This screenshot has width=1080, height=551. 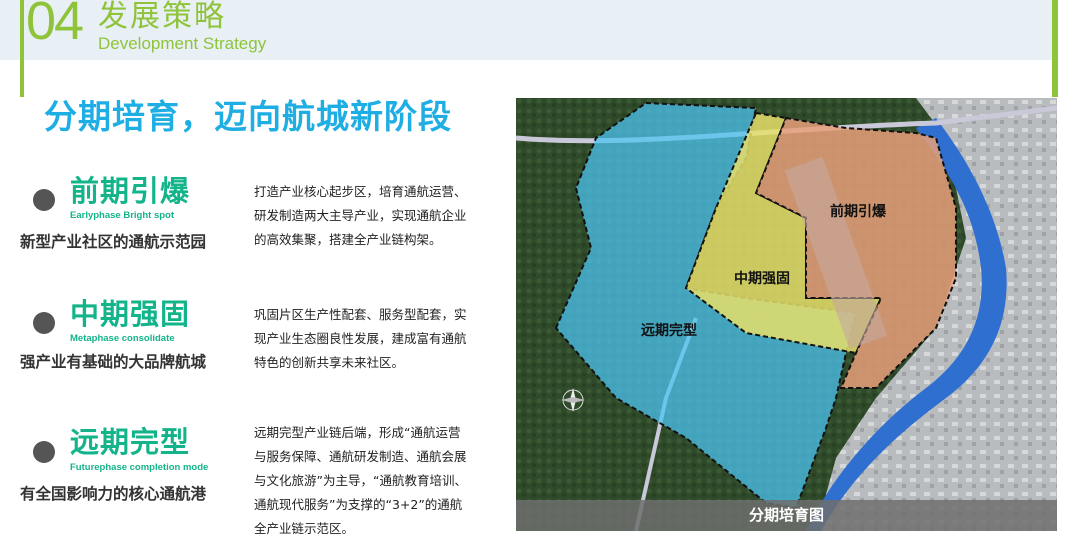 What do you see at coordinates (858, 212) in the screenshot?
I see `zone-label-early: 前期引爆` at bounding box center [858, 212].